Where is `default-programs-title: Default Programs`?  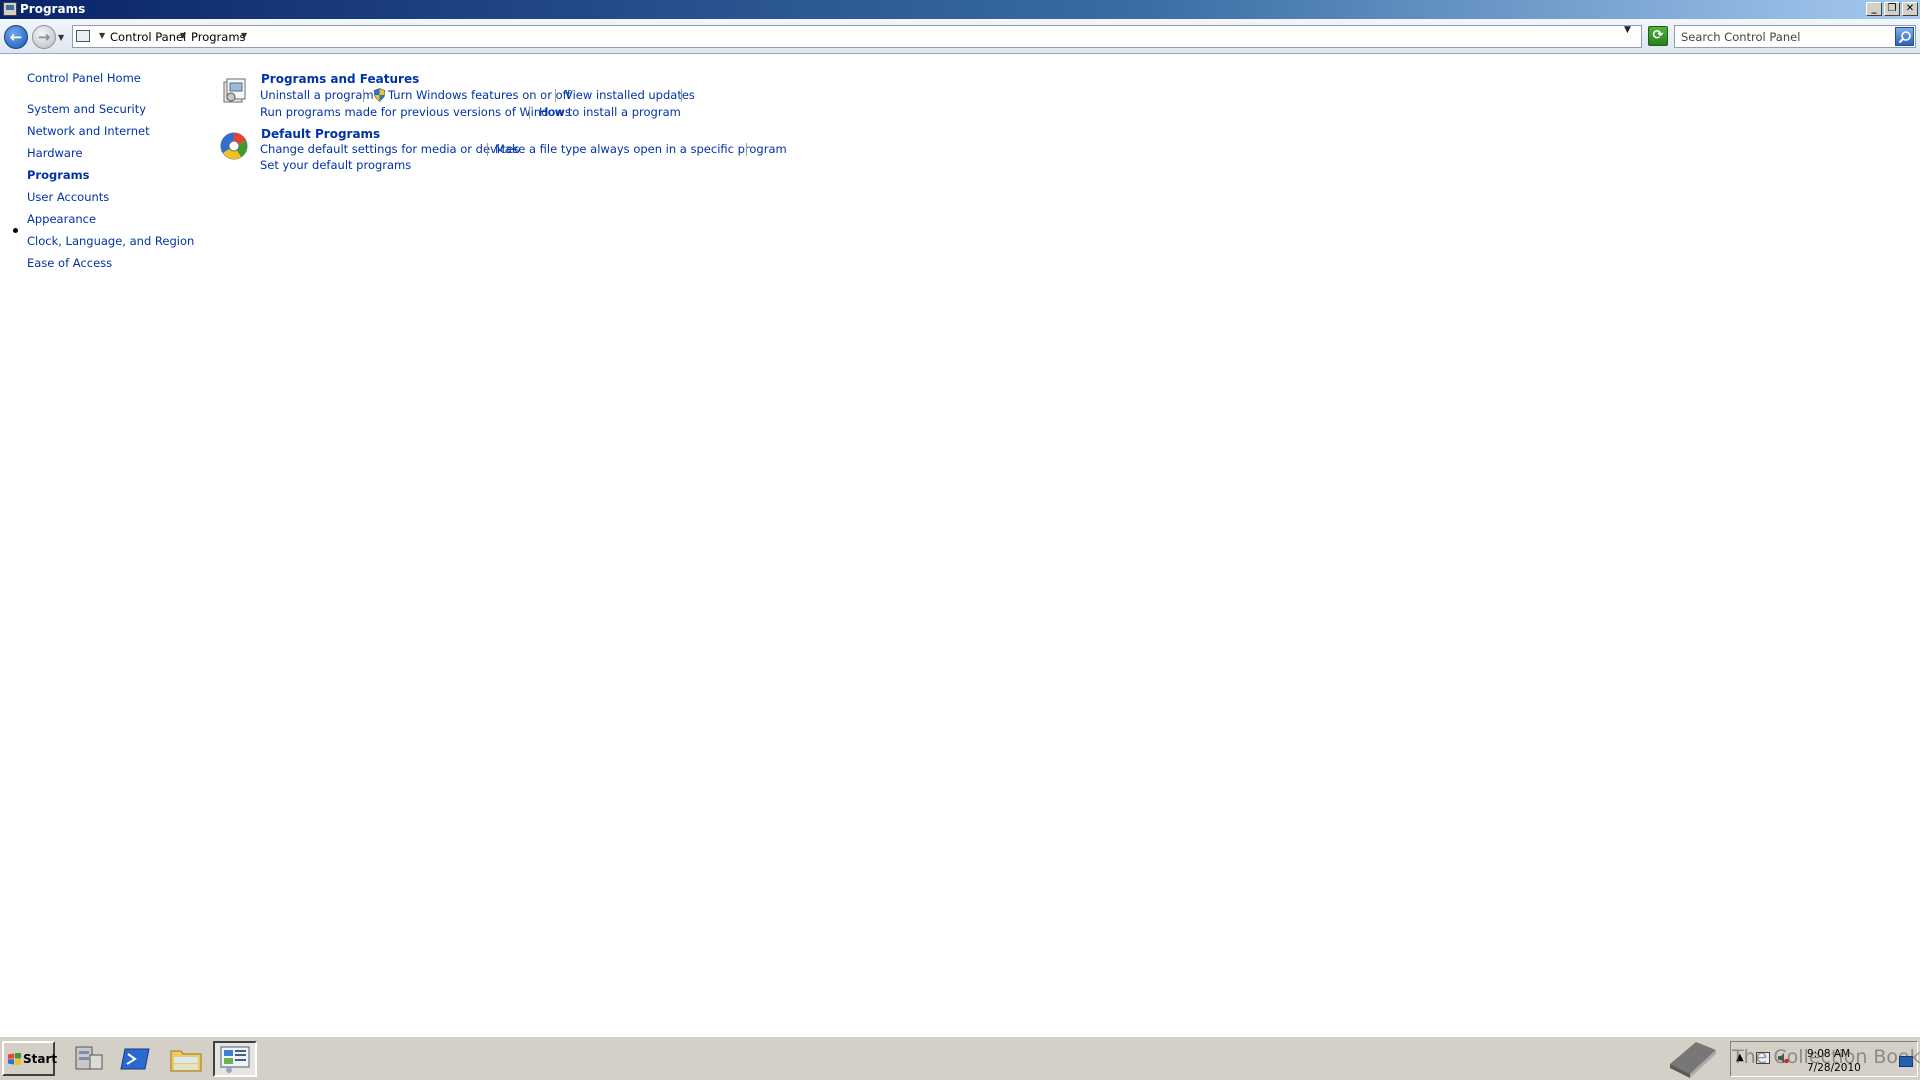 default-programs-title: Default Programs is located at coordinates (320, 134).